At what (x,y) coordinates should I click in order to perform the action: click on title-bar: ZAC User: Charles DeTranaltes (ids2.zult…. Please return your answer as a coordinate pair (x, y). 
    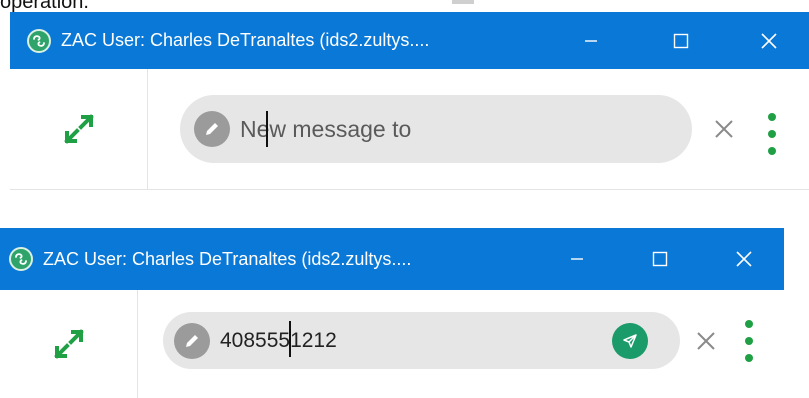
    Looking at the image, I should click on (409, 40).